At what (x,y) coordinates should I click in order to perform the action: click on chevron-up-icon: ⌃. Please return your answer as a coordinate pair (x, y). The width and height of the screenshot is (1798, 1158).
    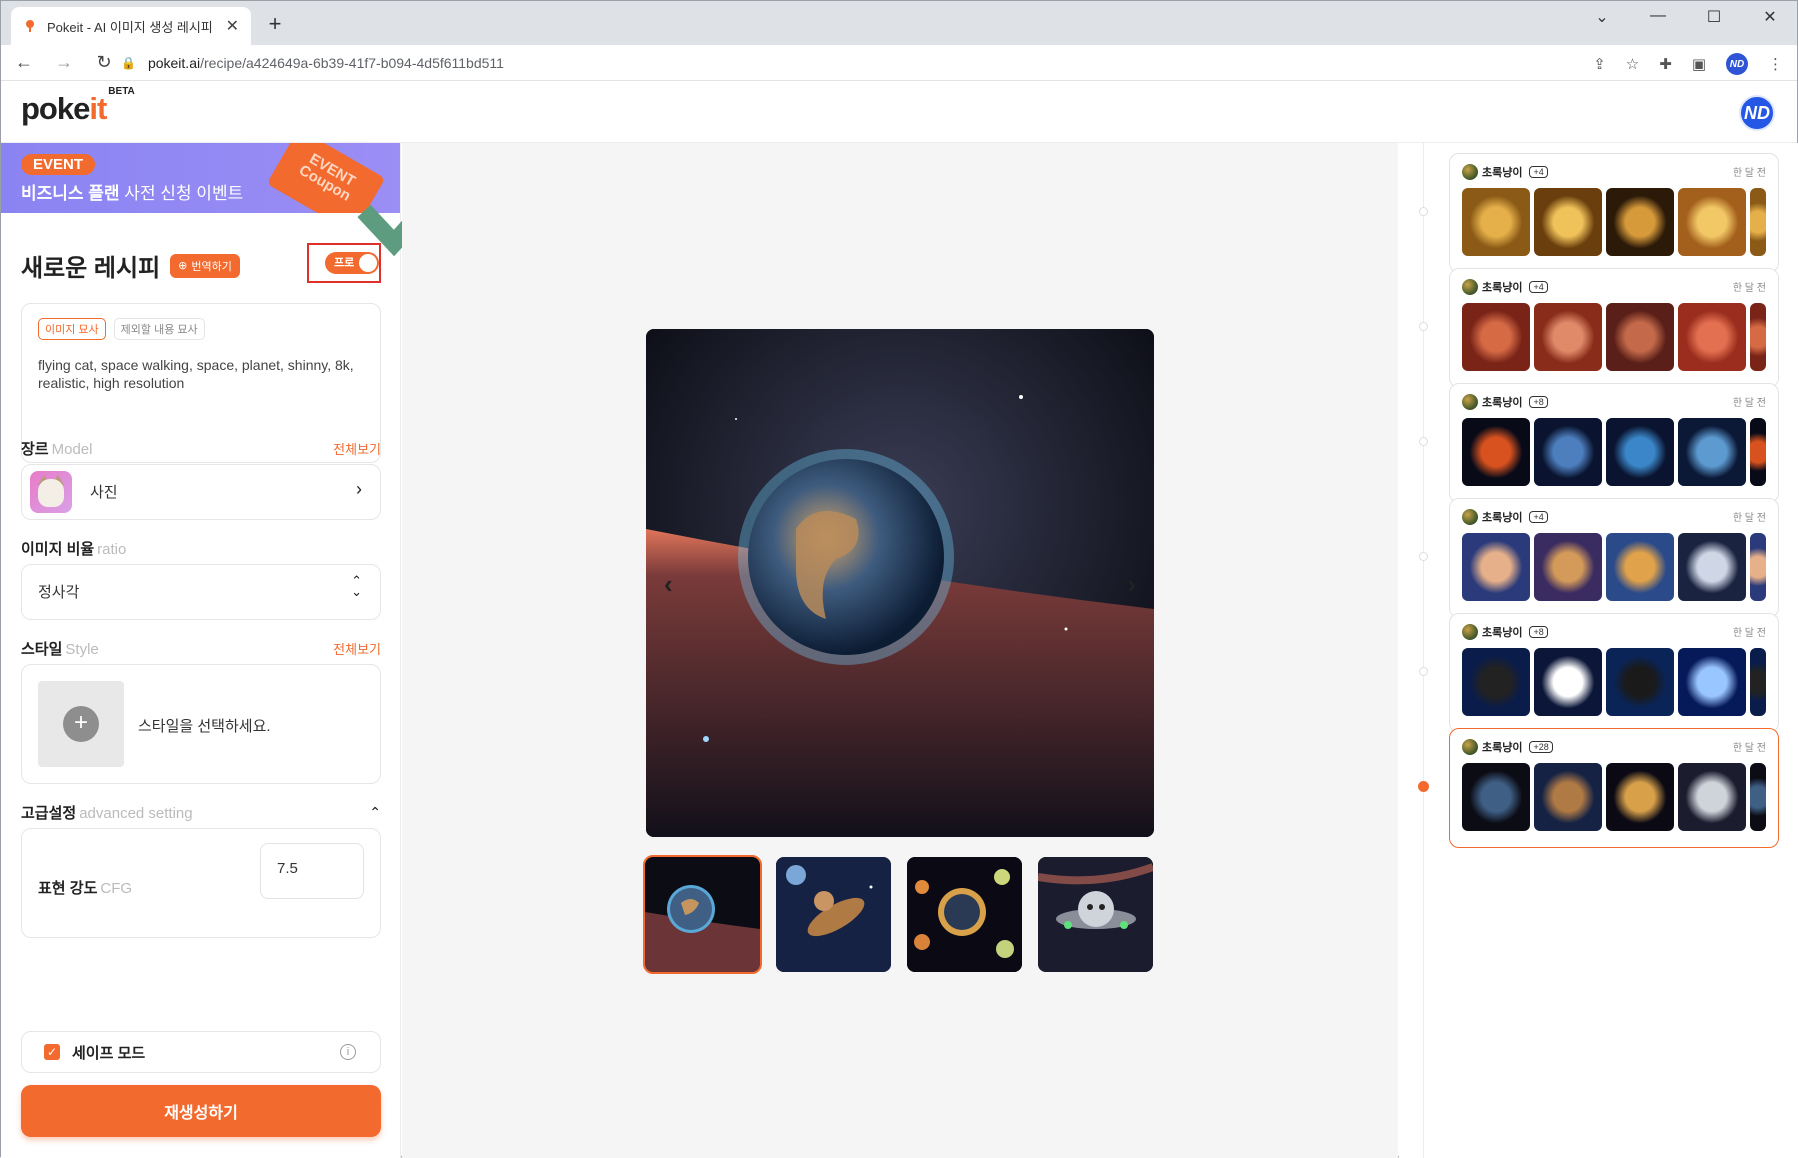
    Looking at the image, I should click on (375, 812).